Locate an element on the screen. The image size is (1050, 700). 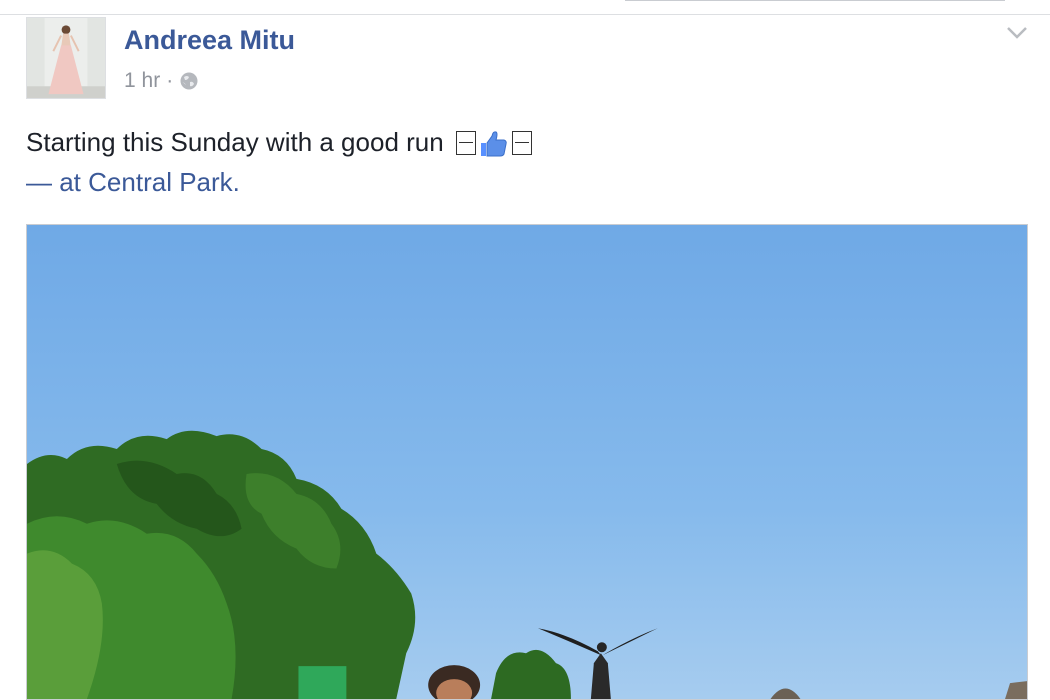
location-line: — at Central Park. is located at coordinates (133, 182).